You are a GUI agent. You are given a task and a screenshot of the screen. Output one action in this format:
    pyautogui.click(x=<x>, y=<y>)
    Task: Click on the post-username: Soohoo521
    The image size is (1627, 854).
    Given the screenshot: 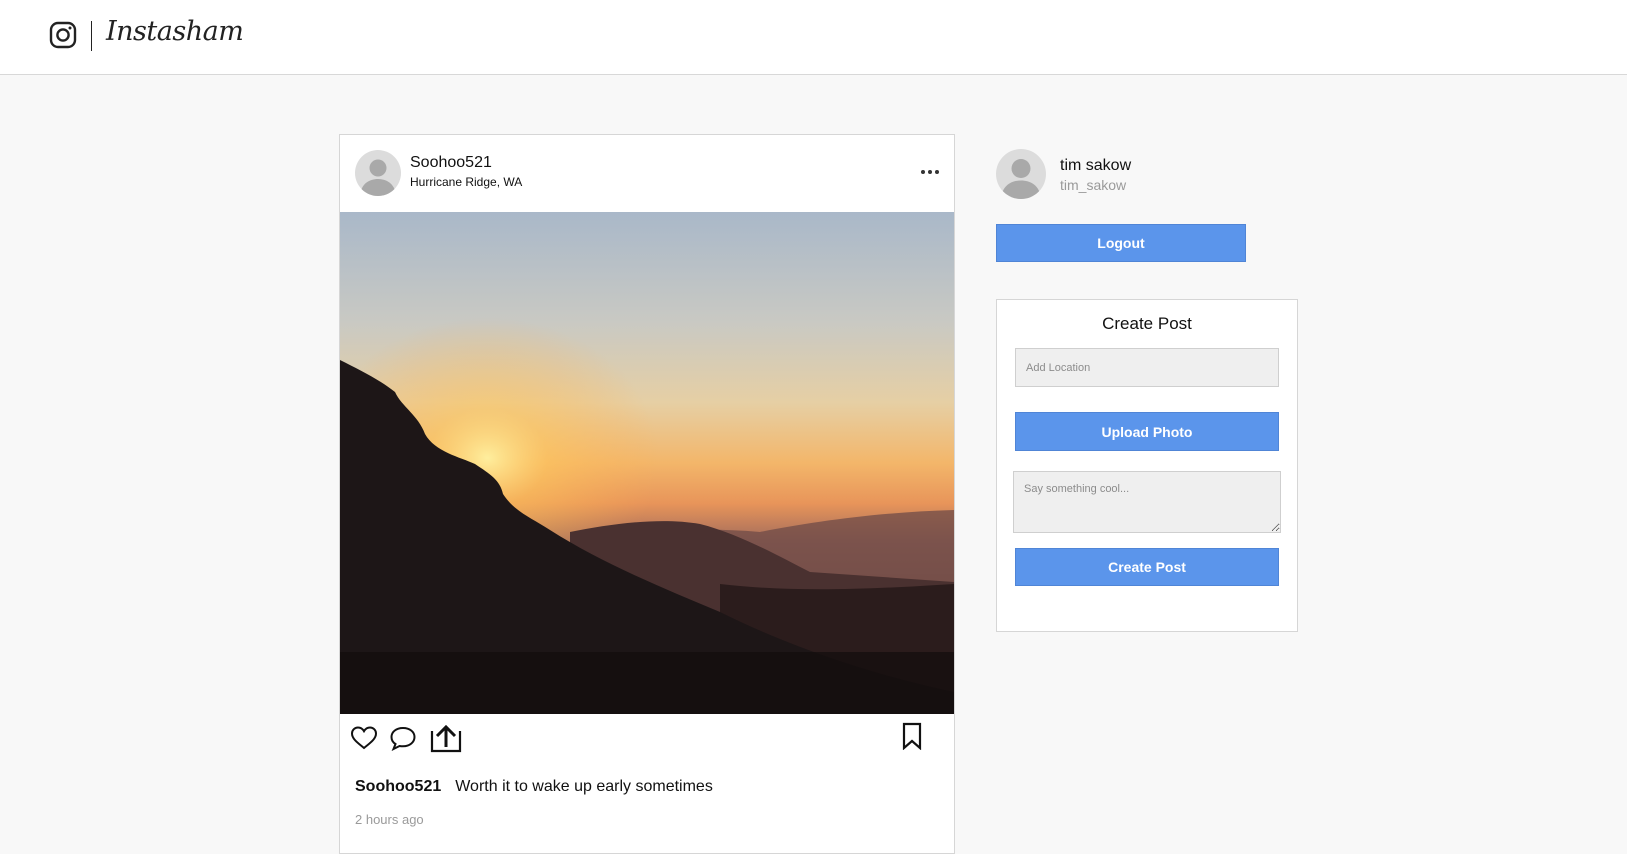 What is the action you would take?
    pyautogui.click(x=451, y=163)
    